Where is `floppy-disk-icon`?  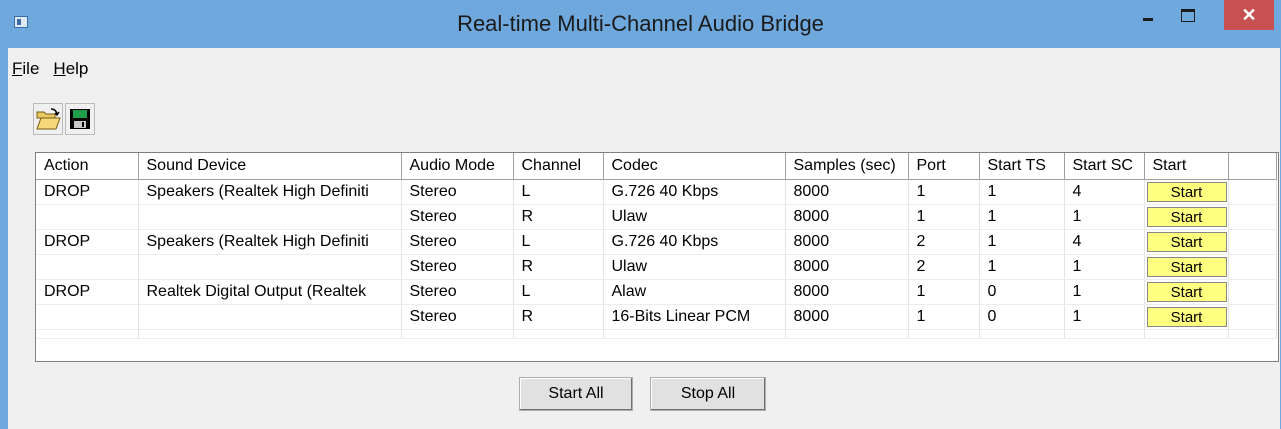
floppy-disk-icon is located at coordinates (80, 119).